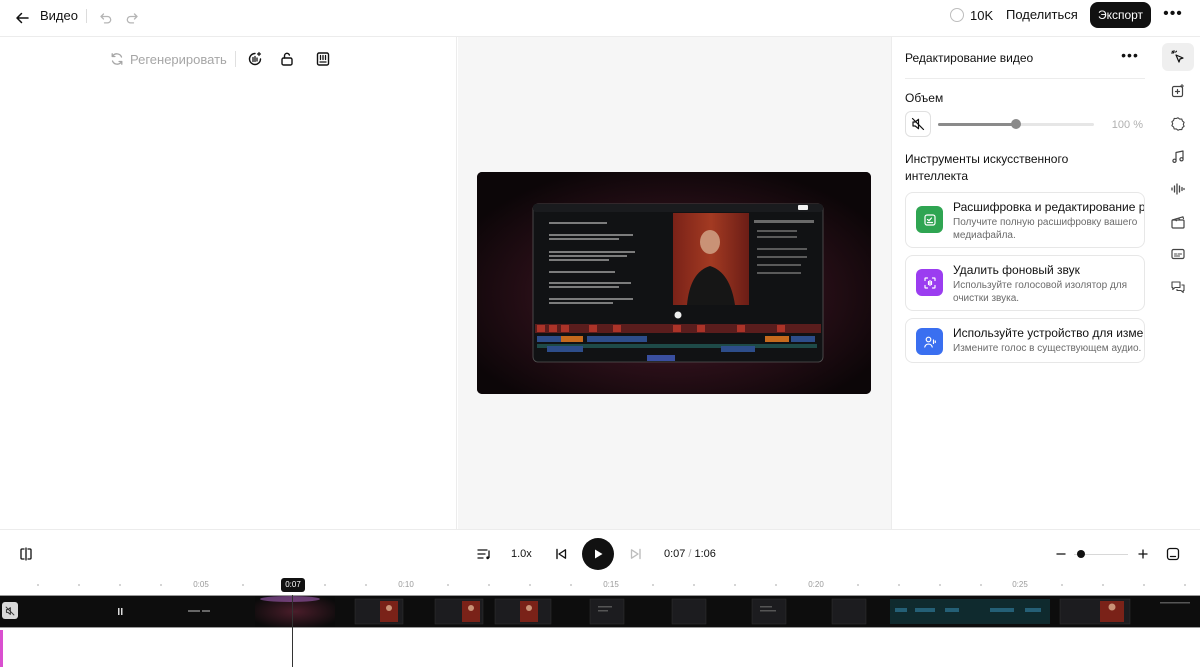  What do you see at coordinates (26, 554) in the screenshot?
I see `layout-toggle-icon` at bounding box center [26, 554].